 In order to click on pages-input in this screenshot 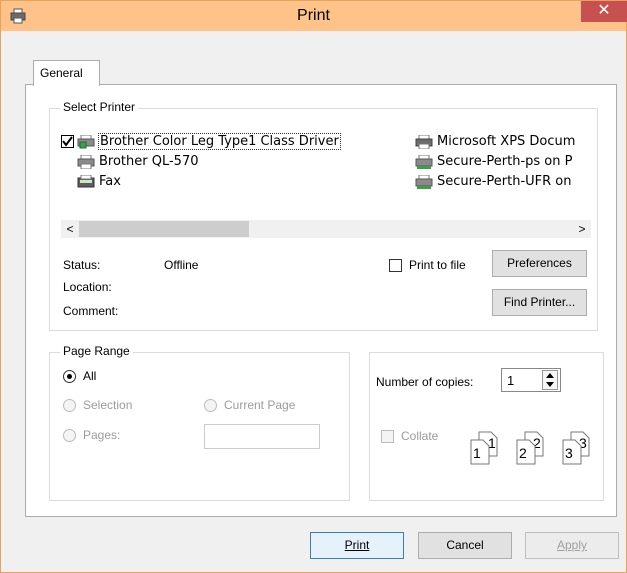, I will do `click(262, 436)`.